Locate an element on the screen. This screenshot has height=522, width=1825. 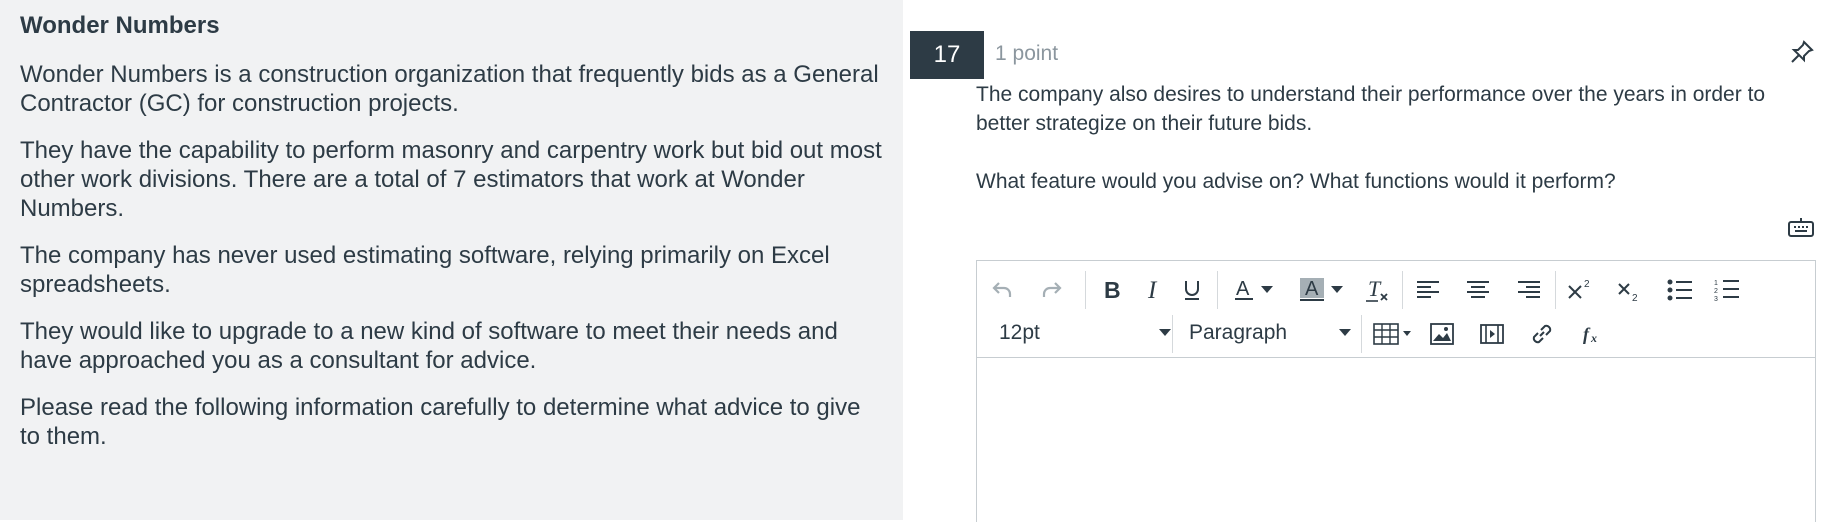
superscript-icon: 2 is located at coordinates (1580, 290).